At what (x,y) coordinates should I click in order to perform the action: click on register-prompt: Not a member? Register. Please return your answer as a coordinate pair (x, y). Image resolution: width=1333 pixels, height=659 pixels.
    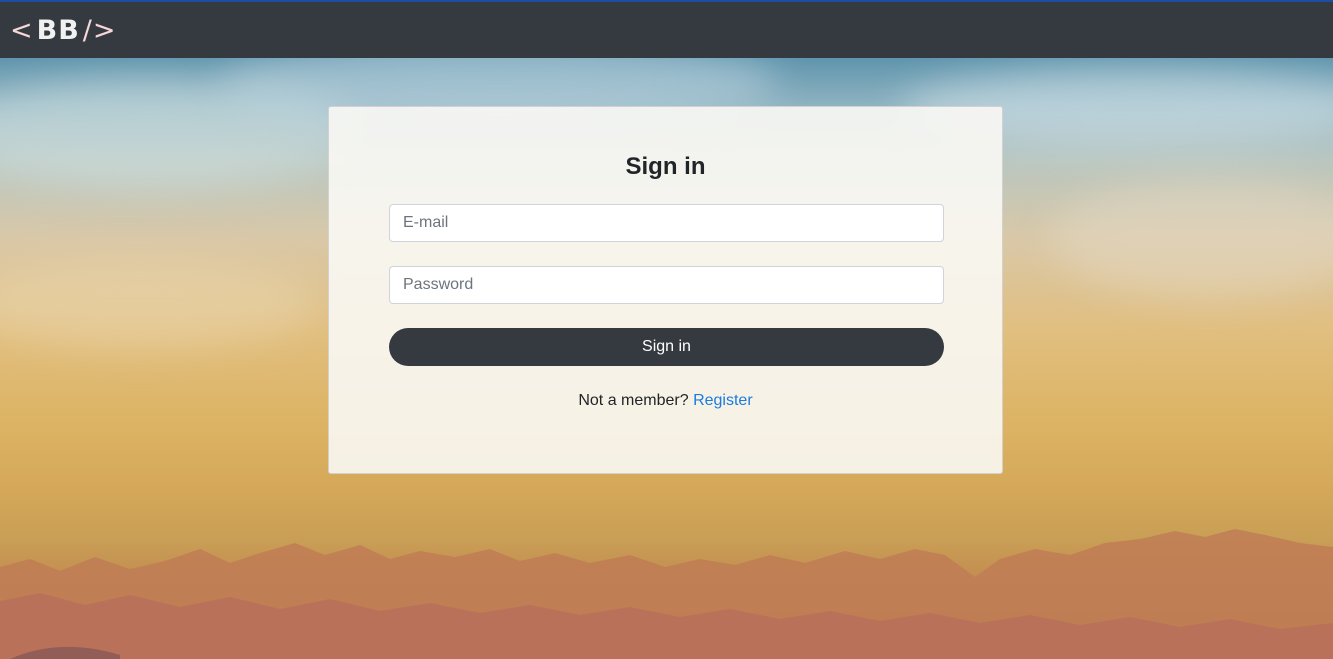
    Looking at the image, I should click on (665, 401).